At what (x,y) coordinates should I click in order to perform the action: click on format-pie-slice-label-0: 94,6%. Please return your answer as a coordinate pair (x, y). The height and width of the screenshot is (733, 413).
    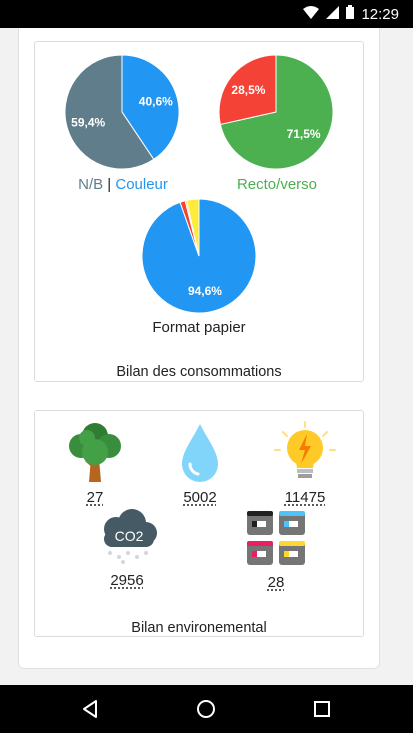
    Looking at the image, I should click on (205, 291).